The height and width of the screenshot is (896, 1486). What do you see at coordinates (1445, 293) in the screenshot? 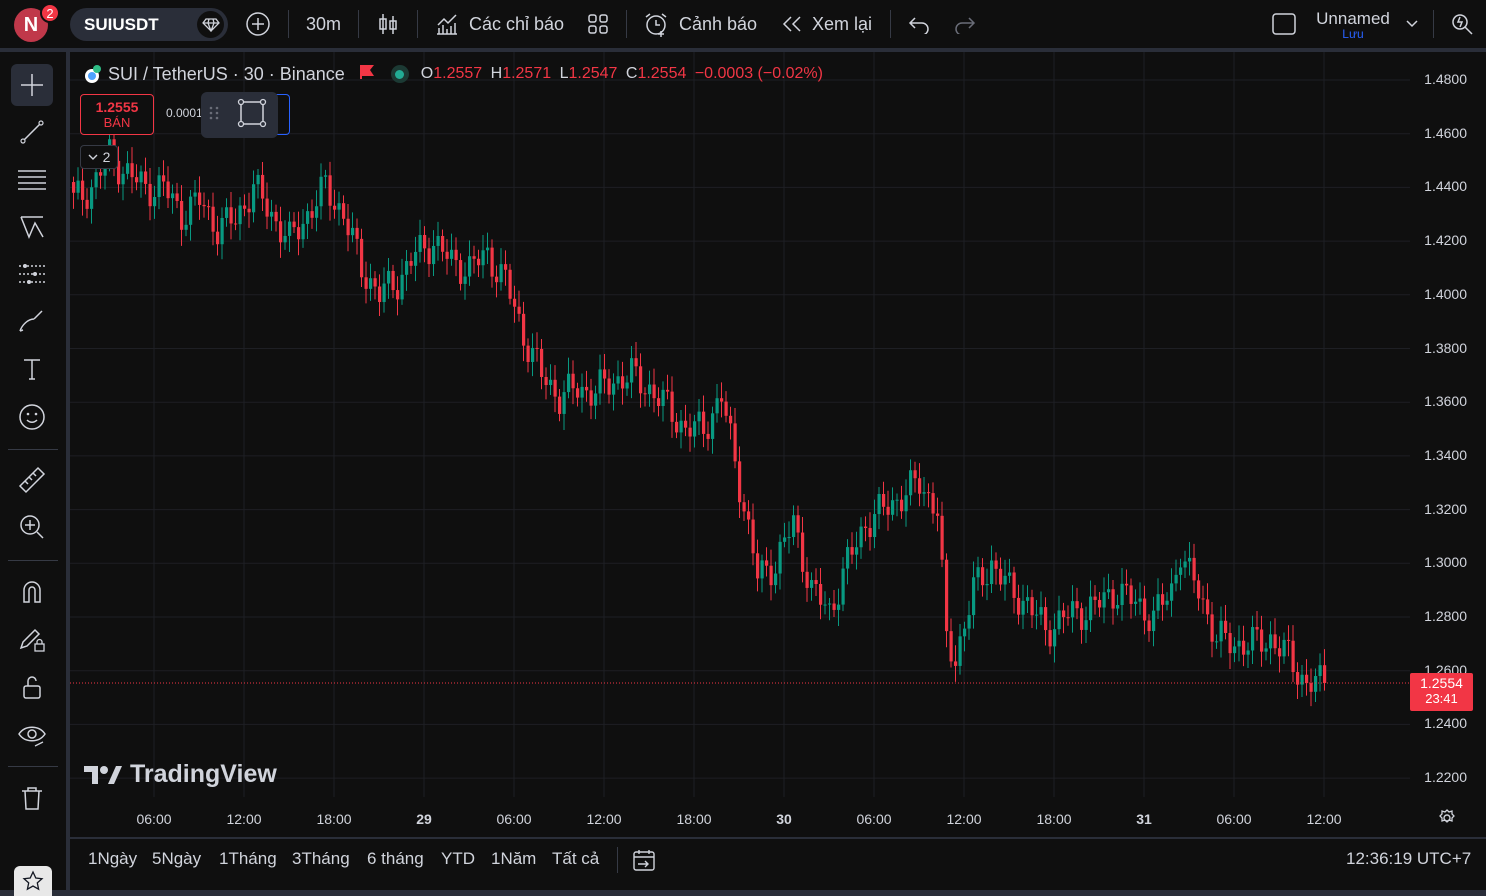
I see `price-tick-label: 1.4000` at bounding box center [1445, 293].